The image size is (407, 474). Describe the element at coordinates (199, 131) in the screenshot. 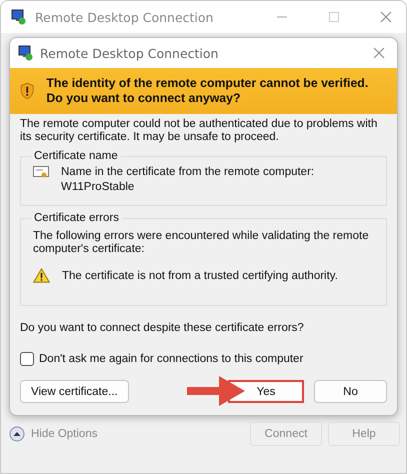

I see `message-text: The remote computer could not be authenticated due to problems with its security certificate. It may be unsafe to proceed.` at that location.